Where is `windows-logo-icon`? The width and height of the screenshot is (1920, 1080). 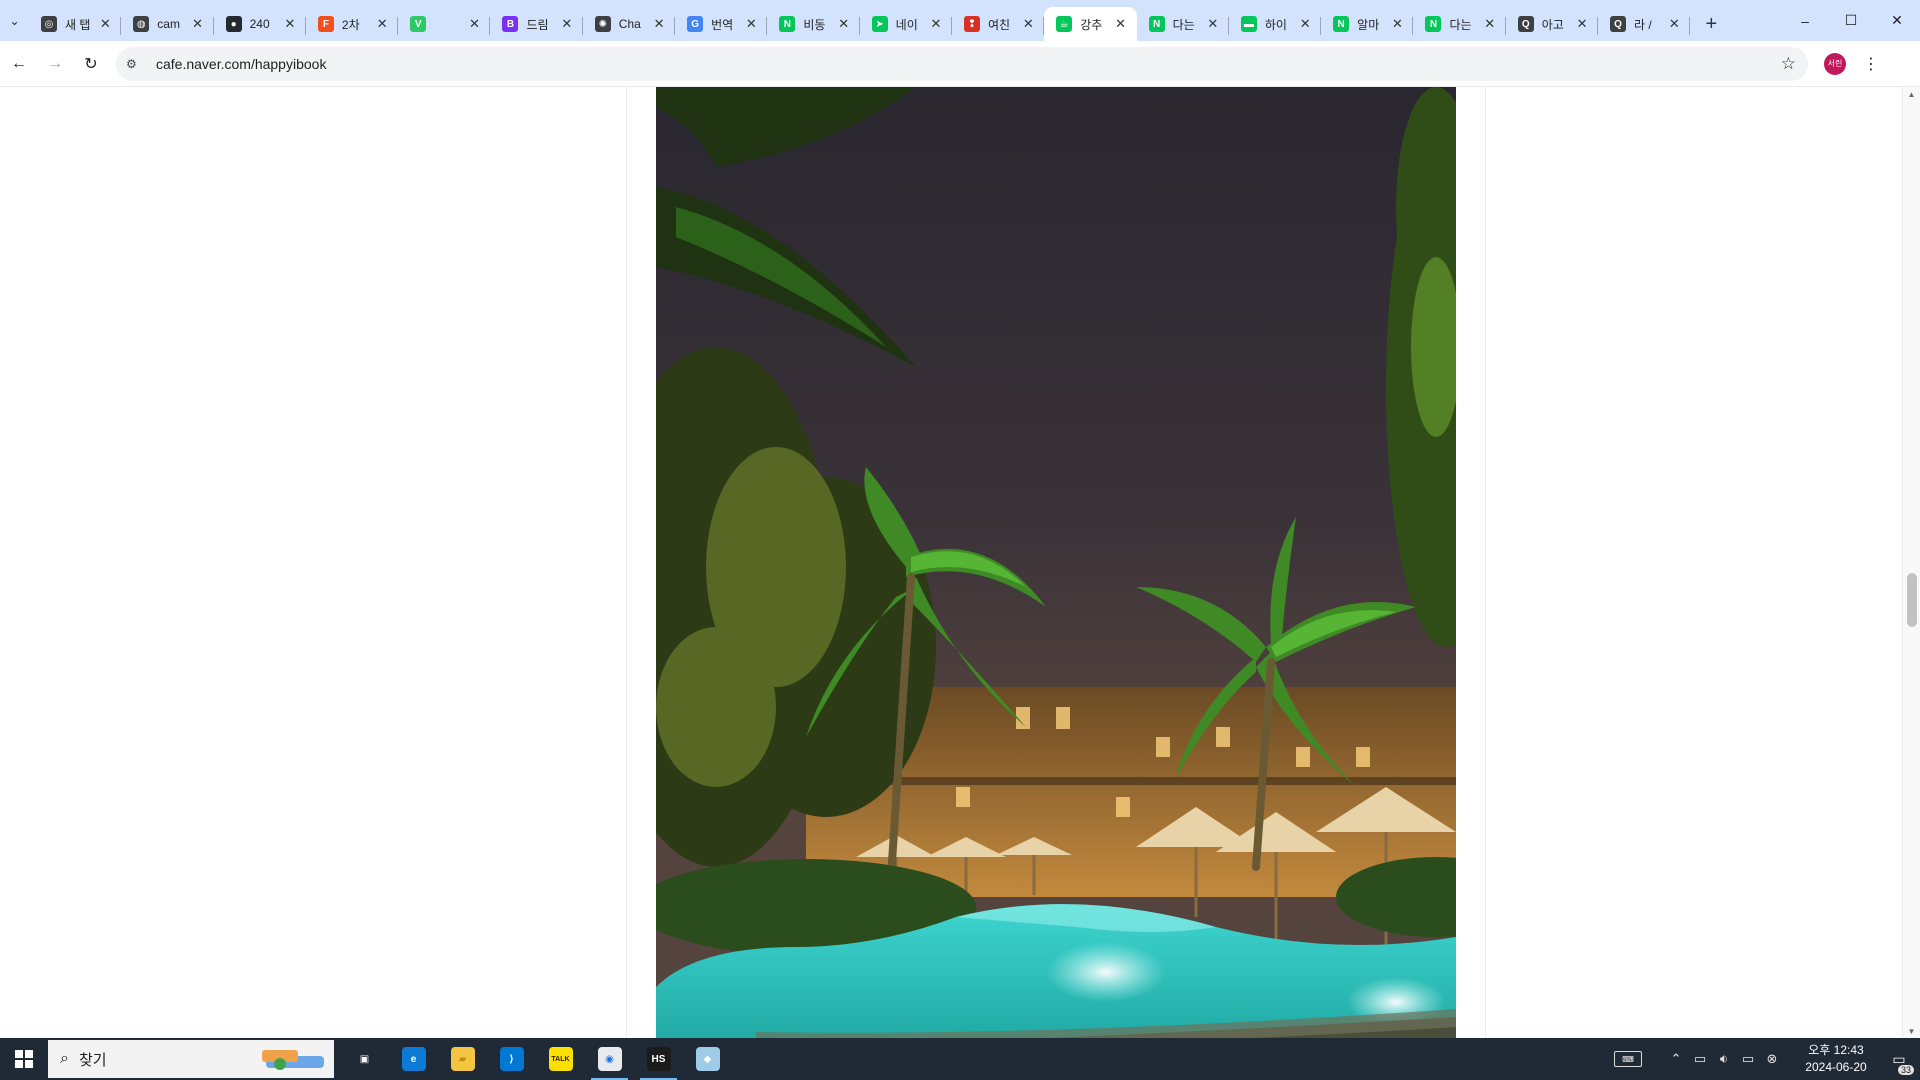
windows-logo-icon is located at coordinates (24, 1059).